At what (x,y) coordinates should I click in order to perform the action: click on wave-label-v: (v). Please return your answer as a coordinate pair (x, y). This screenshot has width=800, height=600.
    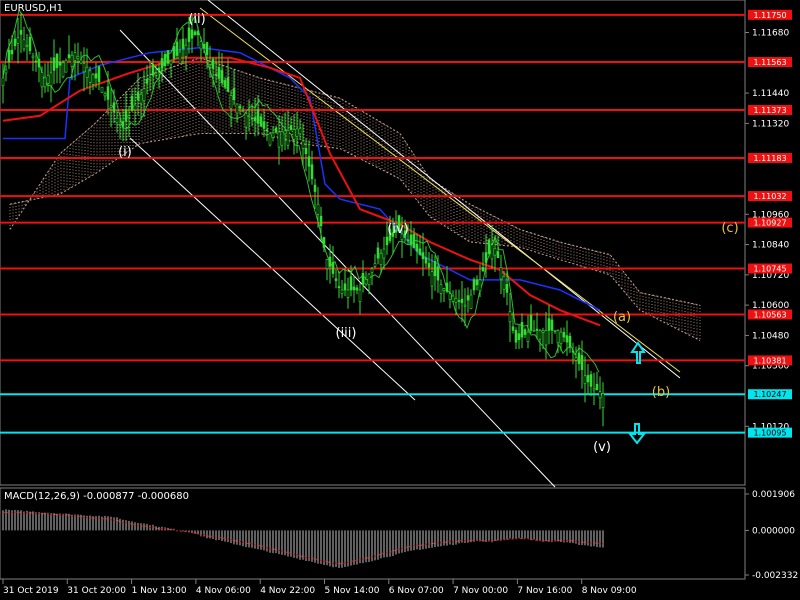
    Looking at the image, I should click on (602, 447).